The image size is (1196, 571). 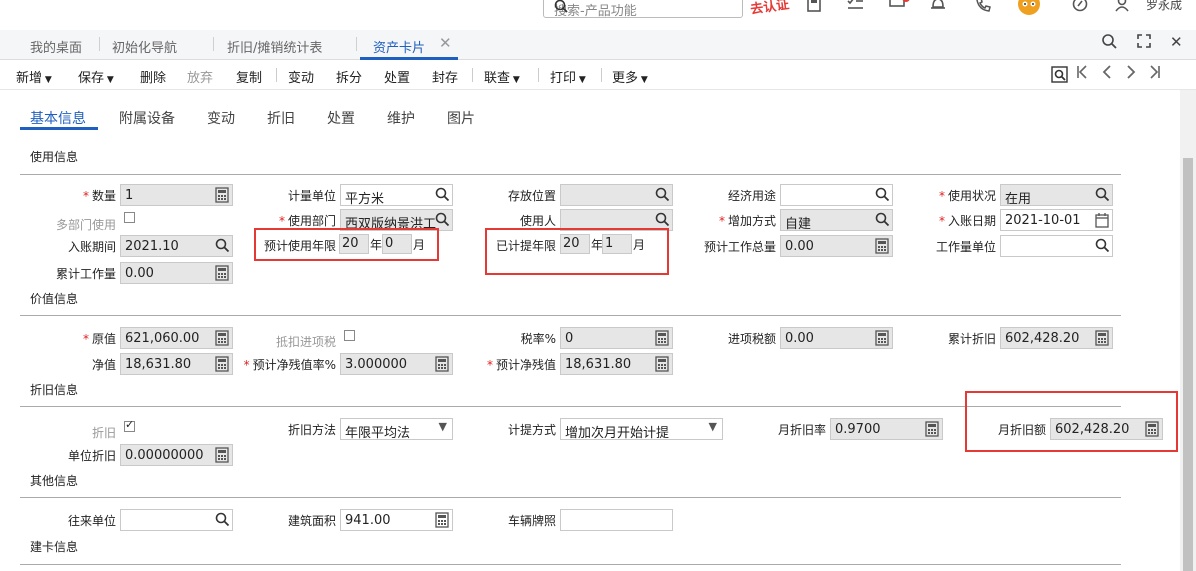 I want to click on location-field, so click(x=616, y=195).